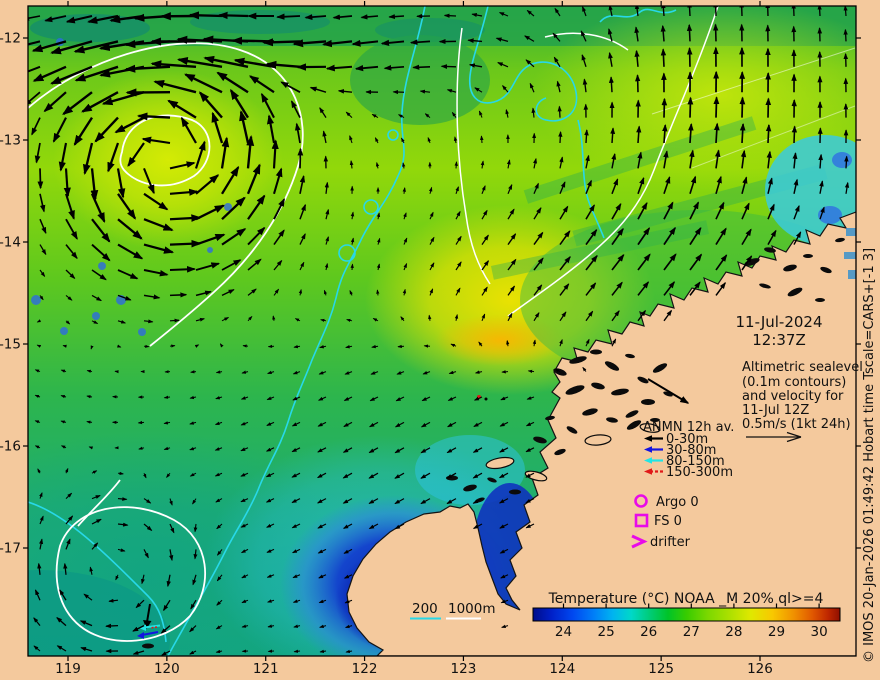 This screenshot has width=880, height=680. What do you see at coordinates (563, 632) in the screenshot?
I see `colorbar-tick-label: 24` at bounding box center [563, 632].